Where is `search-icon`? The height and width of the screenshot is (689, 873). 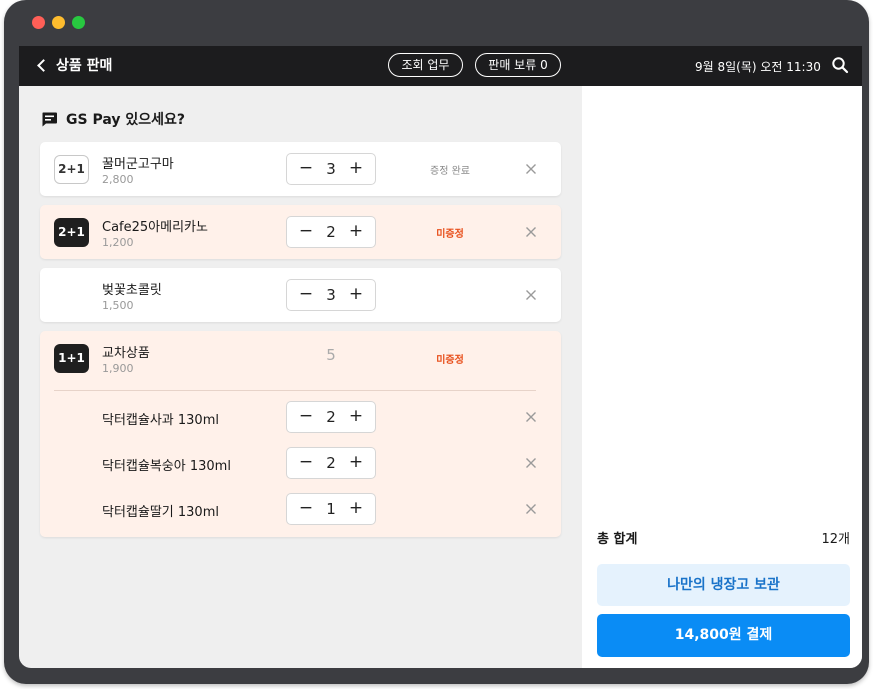
search-icon is located at coordinates (840, 65).